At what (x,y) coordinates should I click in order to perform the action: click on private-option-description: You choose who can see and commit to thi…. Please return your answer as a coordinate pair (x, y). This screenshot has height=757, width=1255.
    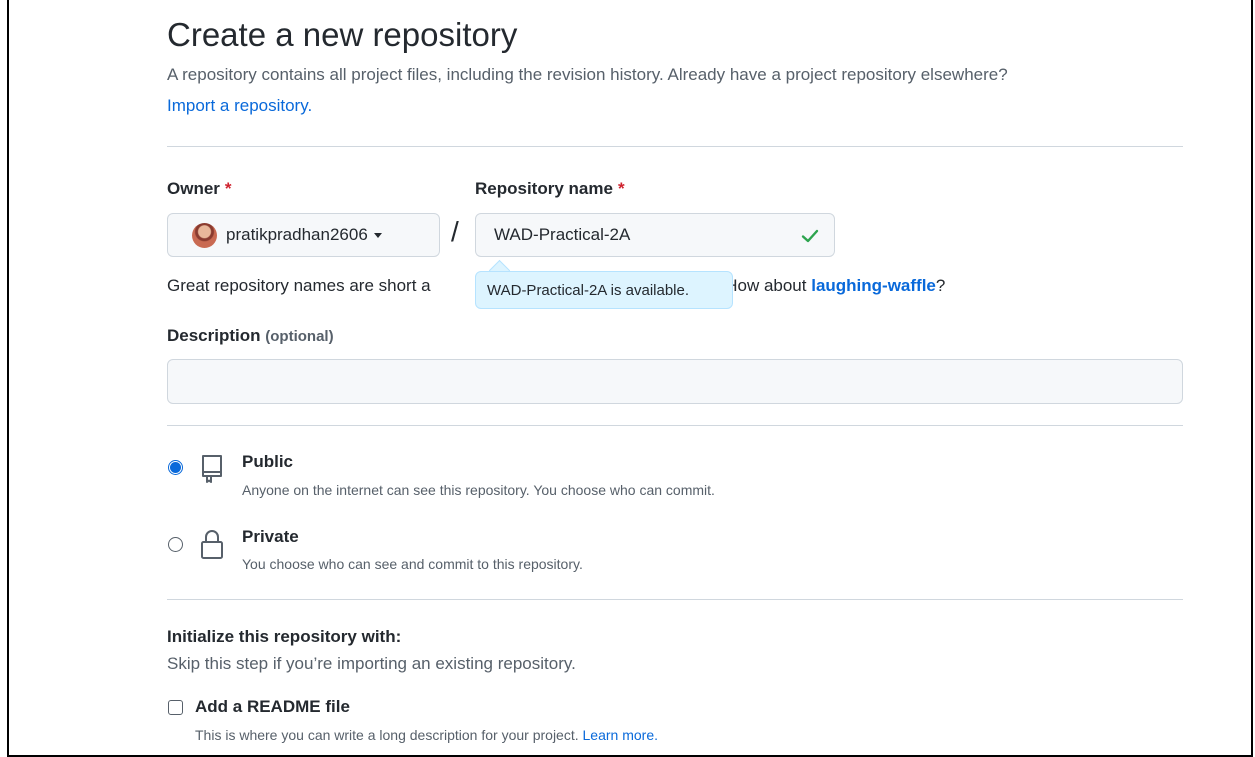
    Looking at the image, I should click on (412, 564).